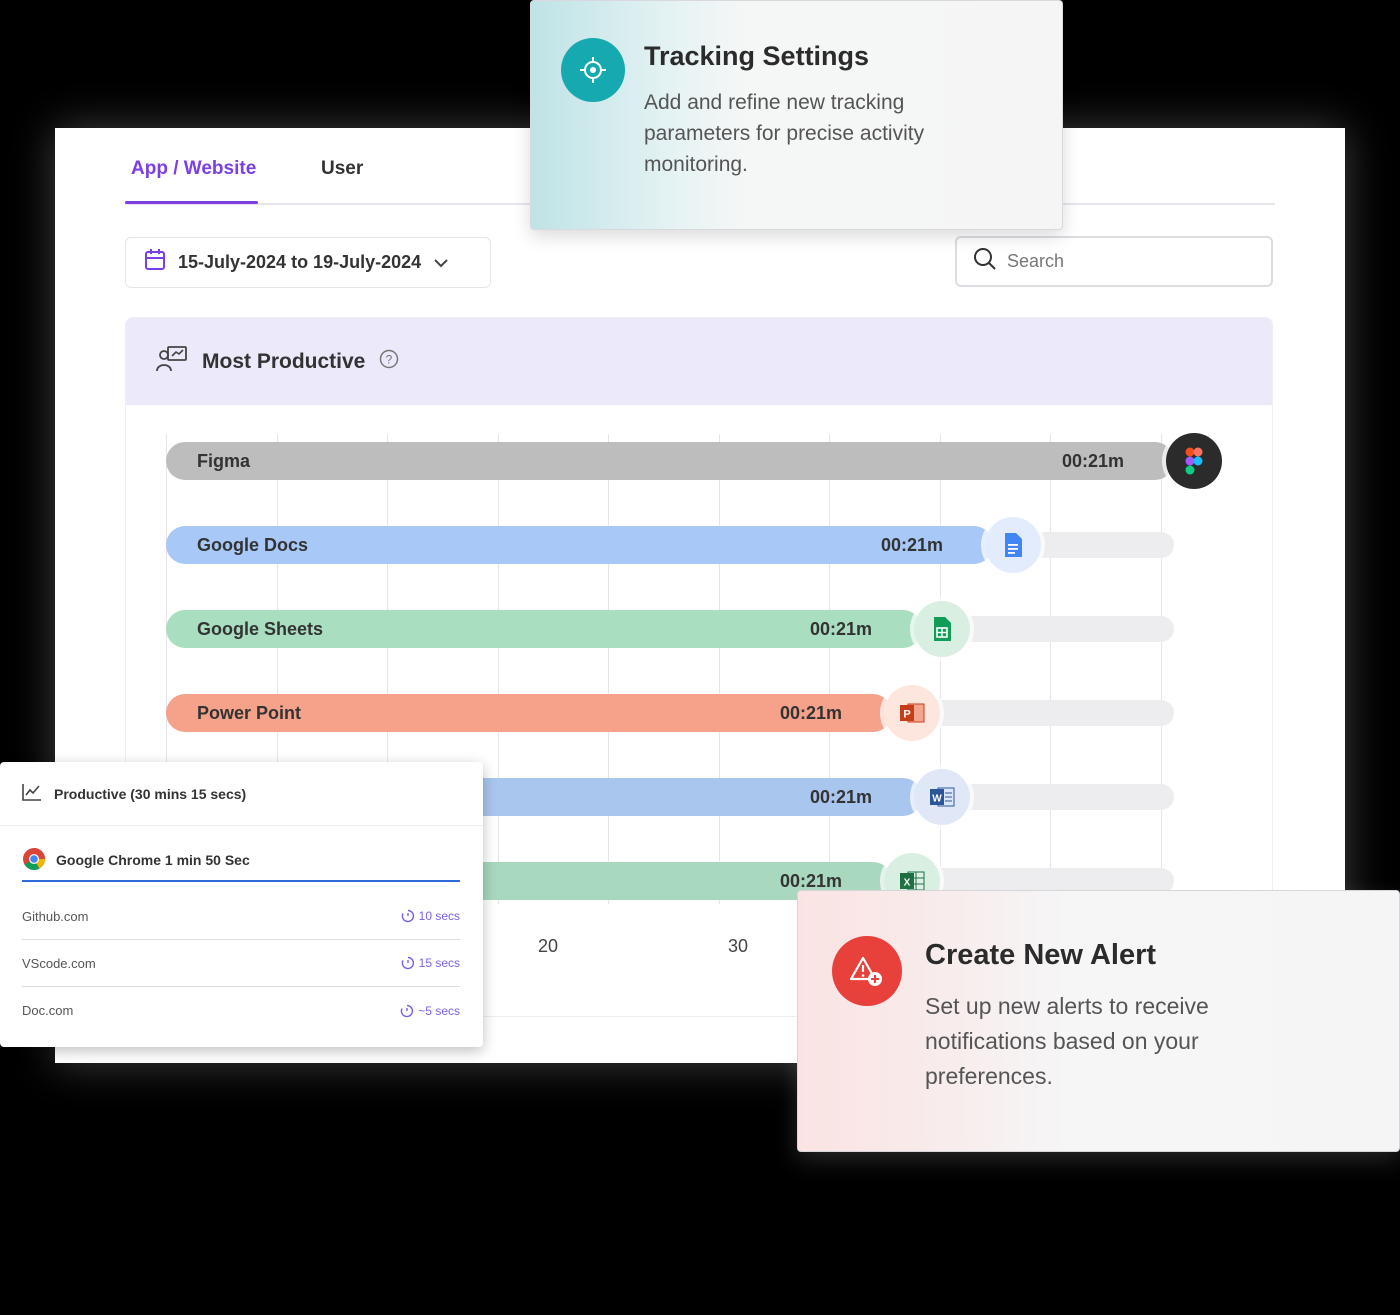 This screenshot has height=1315, width=1400. Describe the element at coordinates (224, 460) in the screenshot. I see `bar-label: Figma` at that location.